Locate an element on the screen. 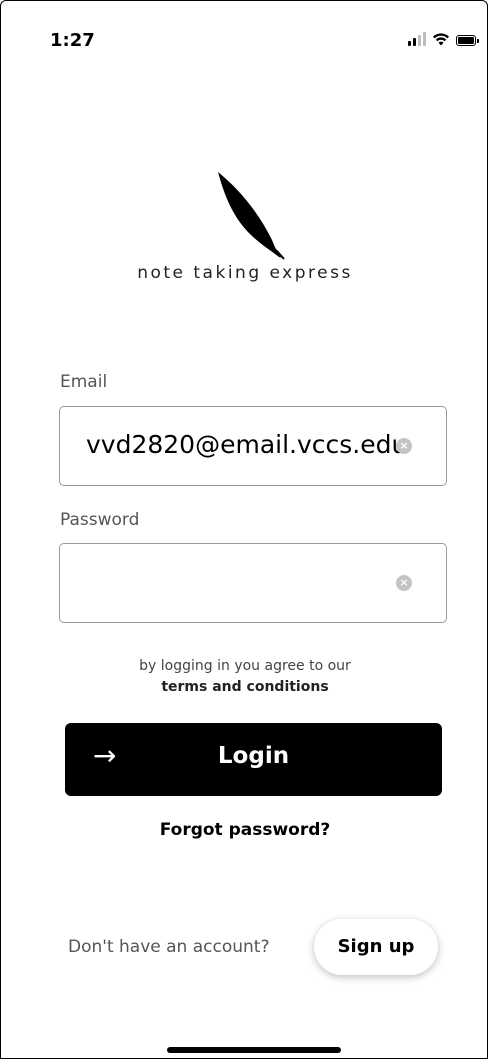  home-indicator is located at coordinates (254, 1050).